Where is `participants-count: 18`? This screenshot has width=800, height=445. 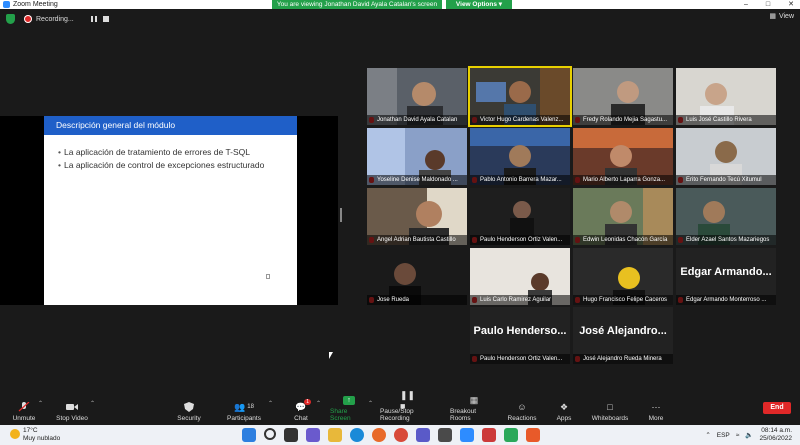 participants-count: 18 is located at coordinates (250, 407).